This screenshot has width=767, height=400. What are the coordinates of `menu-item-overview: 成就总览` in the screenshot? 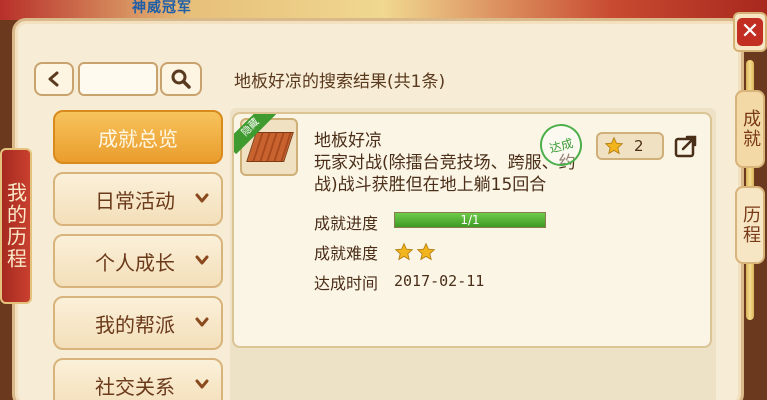 It's located at (138, 137).